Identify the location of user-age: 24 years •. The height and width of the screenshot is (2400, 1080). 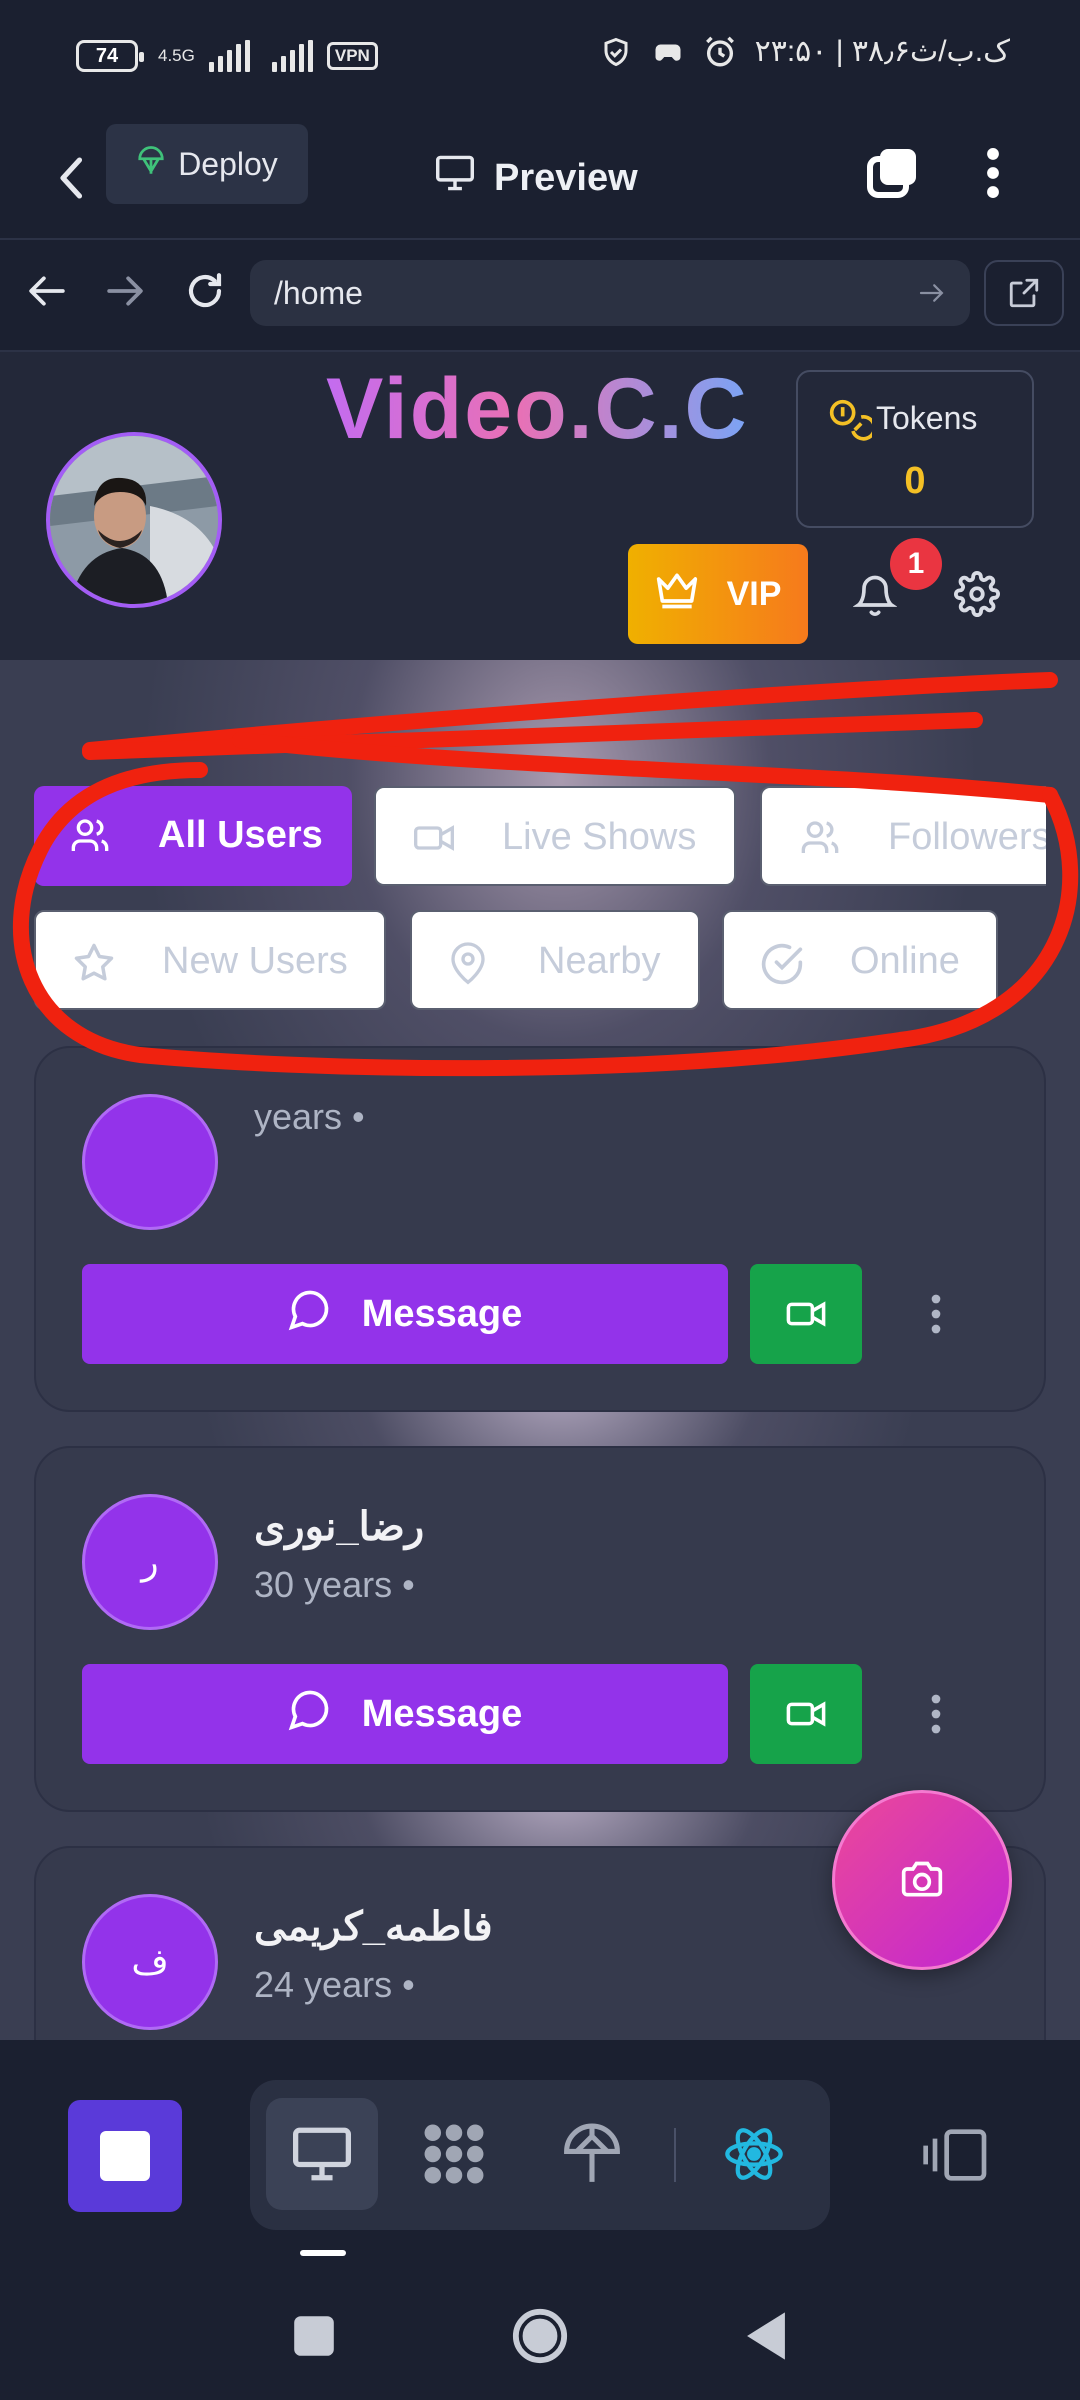
(334, 1984).